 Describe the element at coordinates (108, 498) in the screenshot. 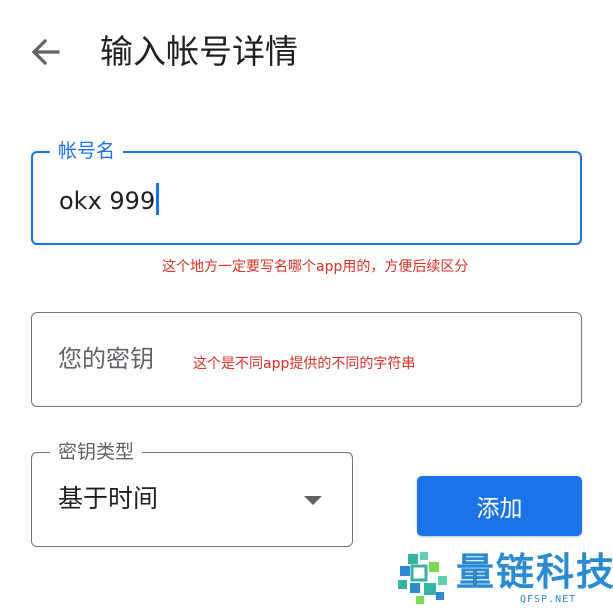

I see `key-type-value: 基于时间` at that location.